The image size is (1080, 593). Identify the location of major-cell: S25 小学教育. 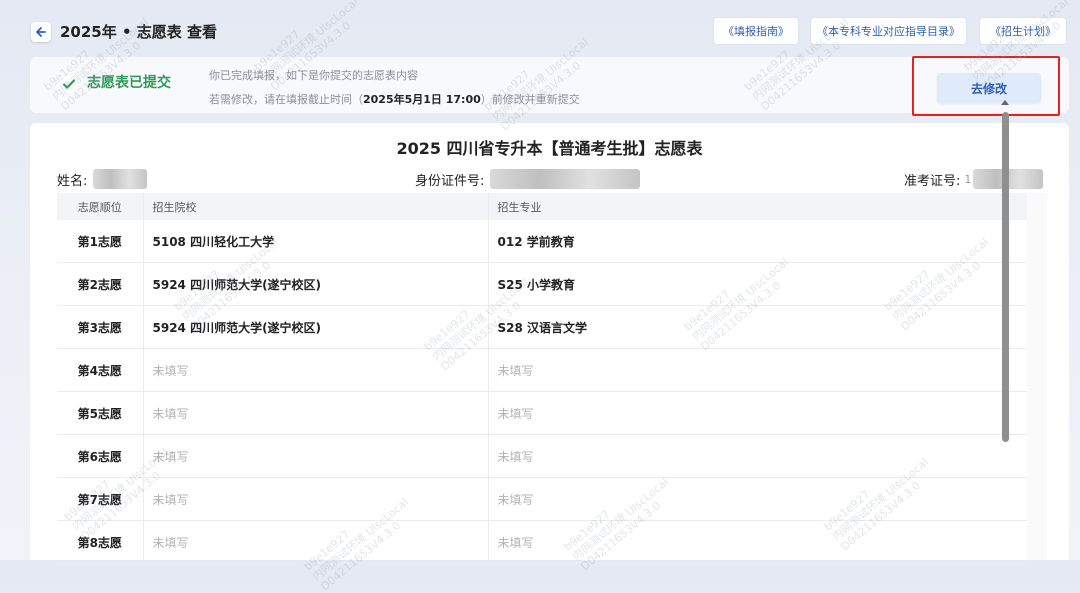
(758, 284).